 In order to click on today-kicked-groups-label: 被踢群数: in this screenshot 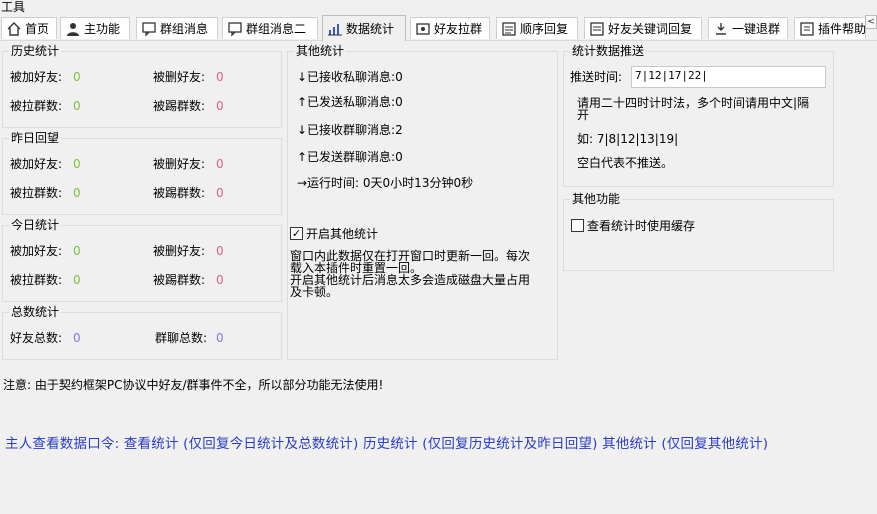, I will do `click(179, 280)`.